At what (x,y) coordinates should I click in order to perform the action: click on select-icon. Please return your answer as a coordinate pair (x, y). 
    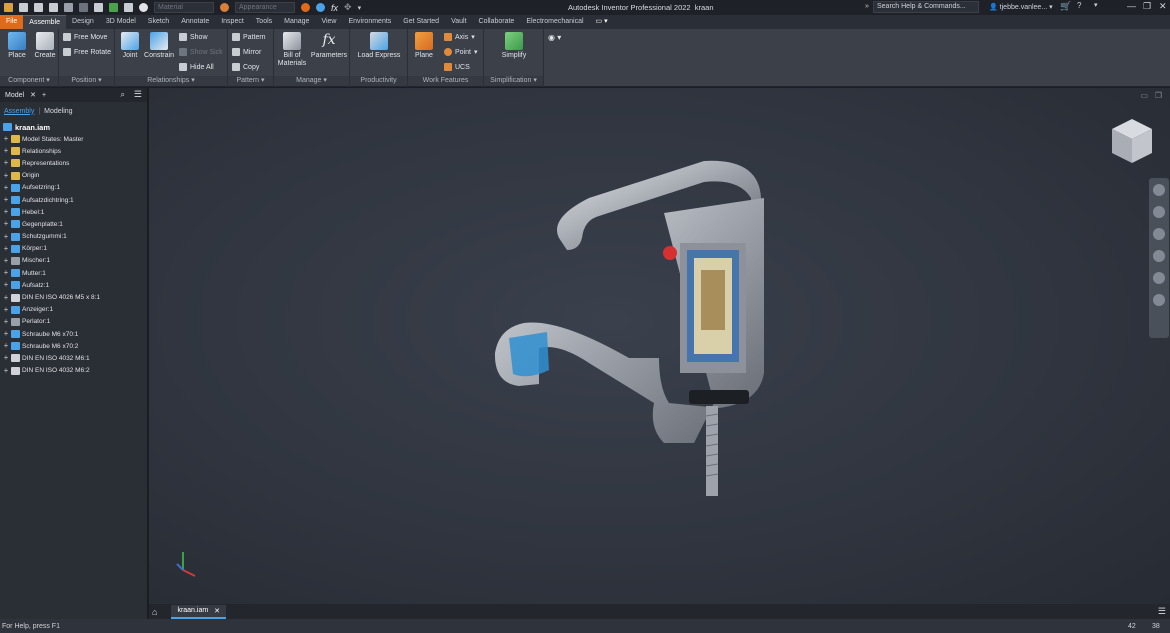
    Looking at the image, I should click on (128, 7).